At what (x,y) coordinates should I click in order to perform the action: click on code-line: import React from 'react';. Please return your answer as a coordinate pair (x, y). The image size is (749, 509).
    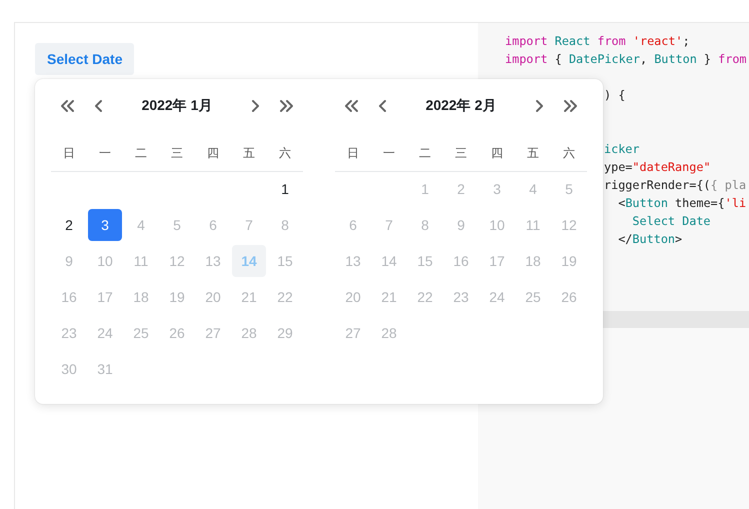
    Looking at the image, I should click on (597, 41).